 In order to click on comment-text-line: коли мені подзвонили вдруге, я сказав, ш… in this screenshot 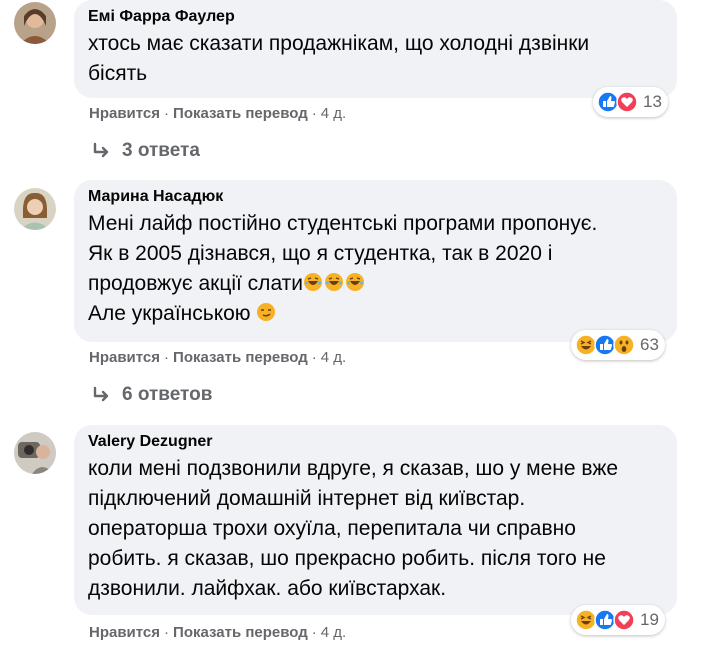, I will do `click(353, 468)`.